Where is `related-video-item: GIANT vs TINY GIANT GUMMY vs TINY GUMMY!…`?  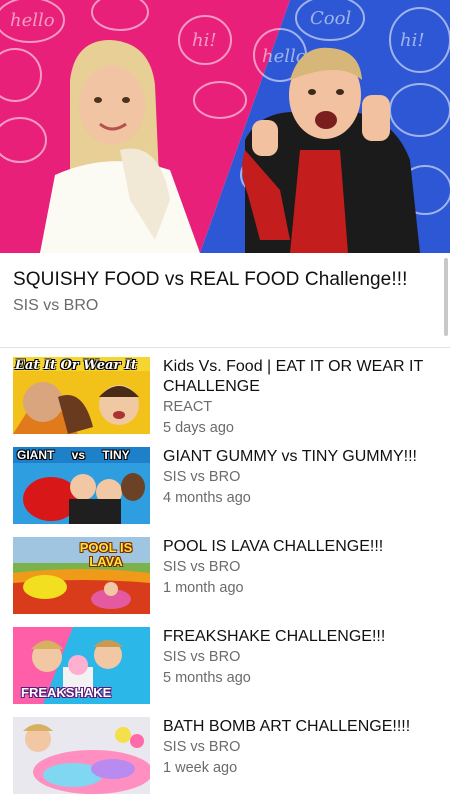
related-video-item: GIANT vs TINY GIANT GUMMY vs TINY GUMMY!… is located at coordinates (225, 490).